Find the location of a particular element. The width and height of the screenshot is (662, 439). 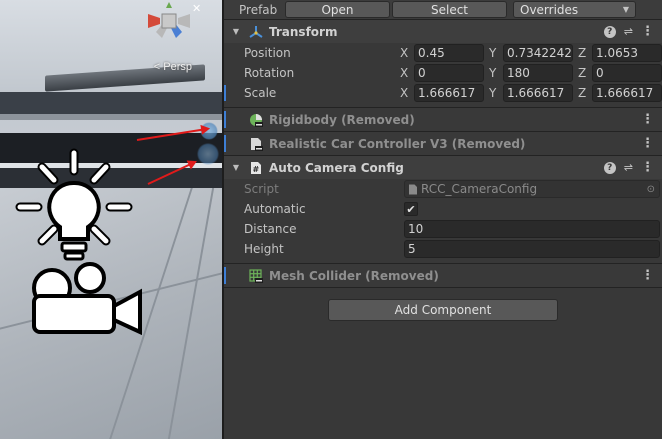

checkmark-icon: ✔ is located at coordinates (411, 209).